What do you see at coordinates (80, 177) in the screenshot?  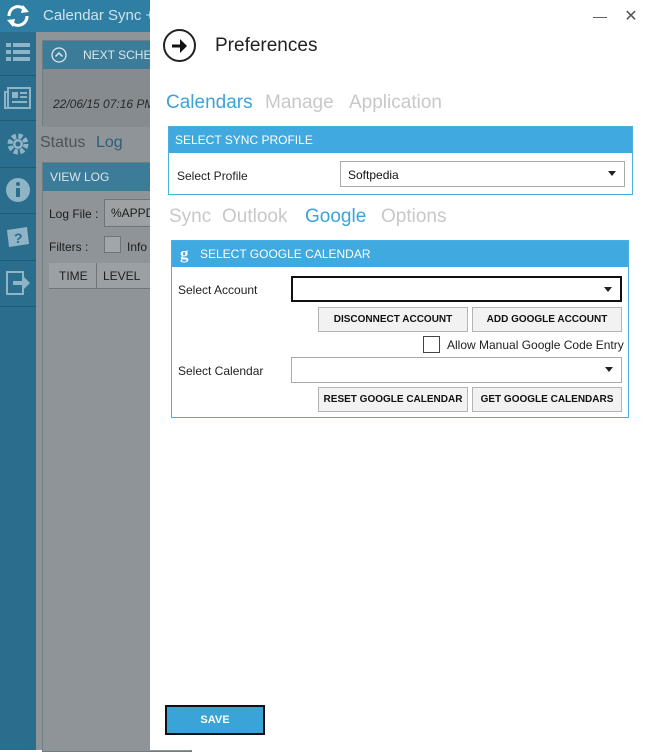 I see `view-log-title: VIEW LOG` at bounding box center [80, 177].